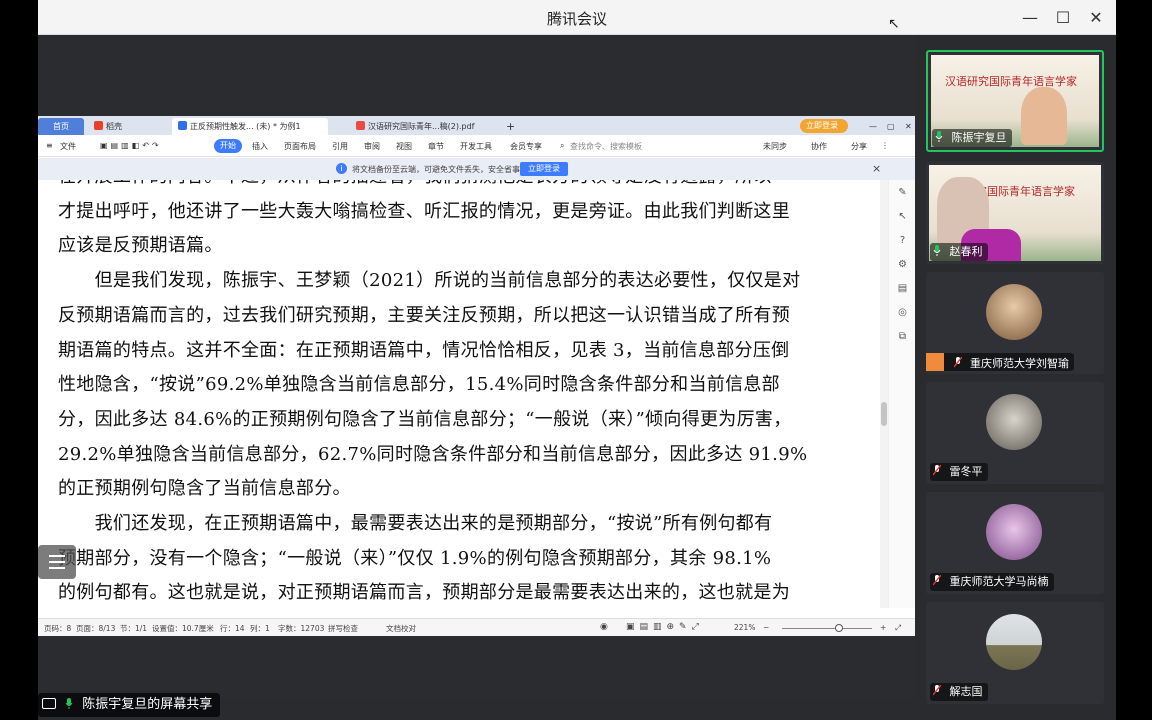 Image resolution: width=1152 pixels, height=720 pixels. I want to click on zoom-in-button: +, so click(883, 627).